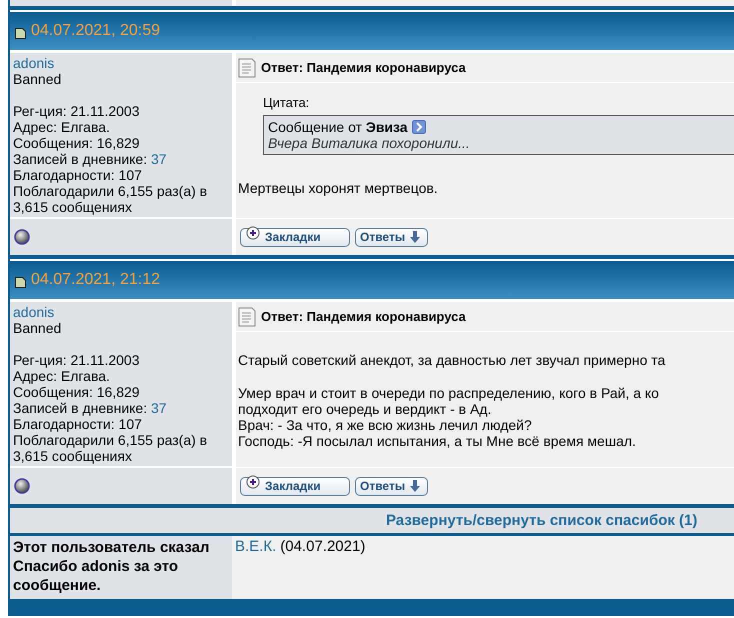 This screenshot has width=734, height=618. I want to click on thanks-toggle-link: Развернуть/свернуть список спасибок (1), so click(542, 520).